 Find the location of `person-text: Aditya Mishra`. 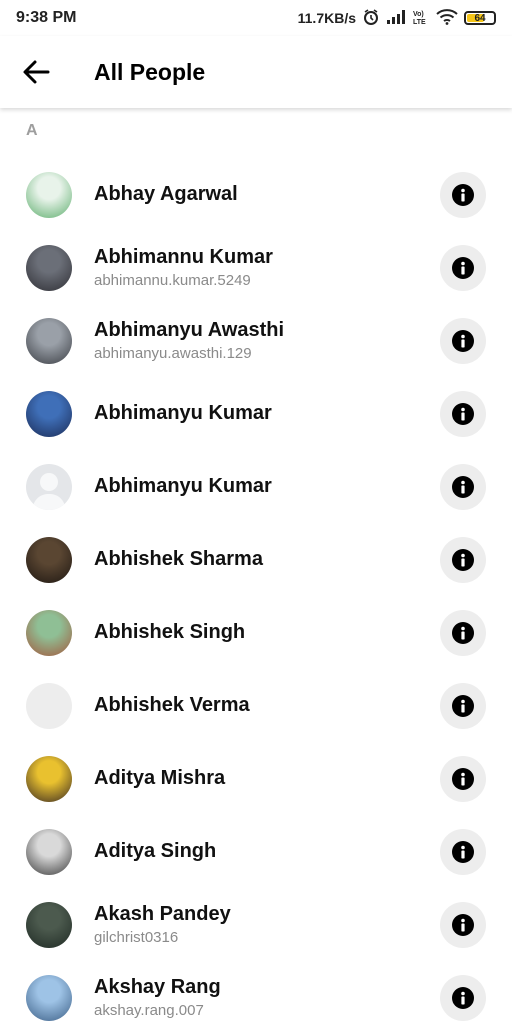

person-text: Aditya Mishra is located at coordinates (159, 778).